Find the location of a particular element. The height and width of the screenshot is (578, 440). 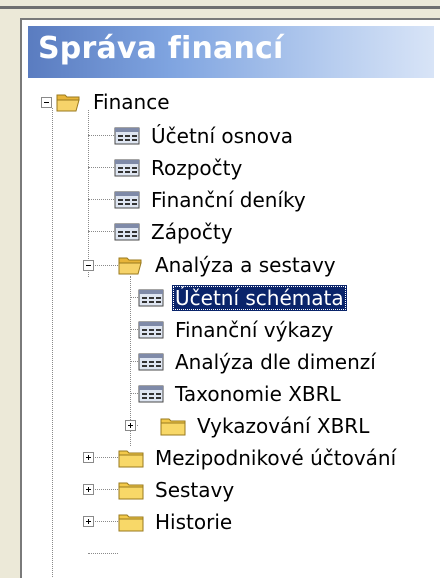

tree-node-financni-vykazy: Finanční výkazy is located at coordinates (237, 330).